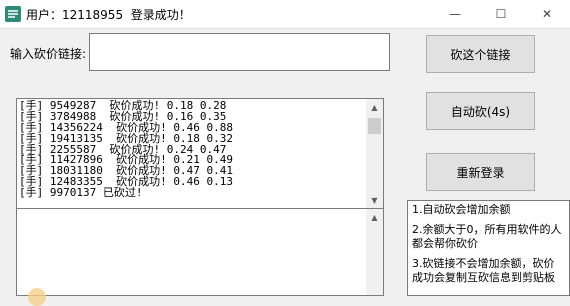  Describe the element at coordinates (480, 111) in the screenshot. I see `auto-cut-button: 自动砍(4s)` at that location.